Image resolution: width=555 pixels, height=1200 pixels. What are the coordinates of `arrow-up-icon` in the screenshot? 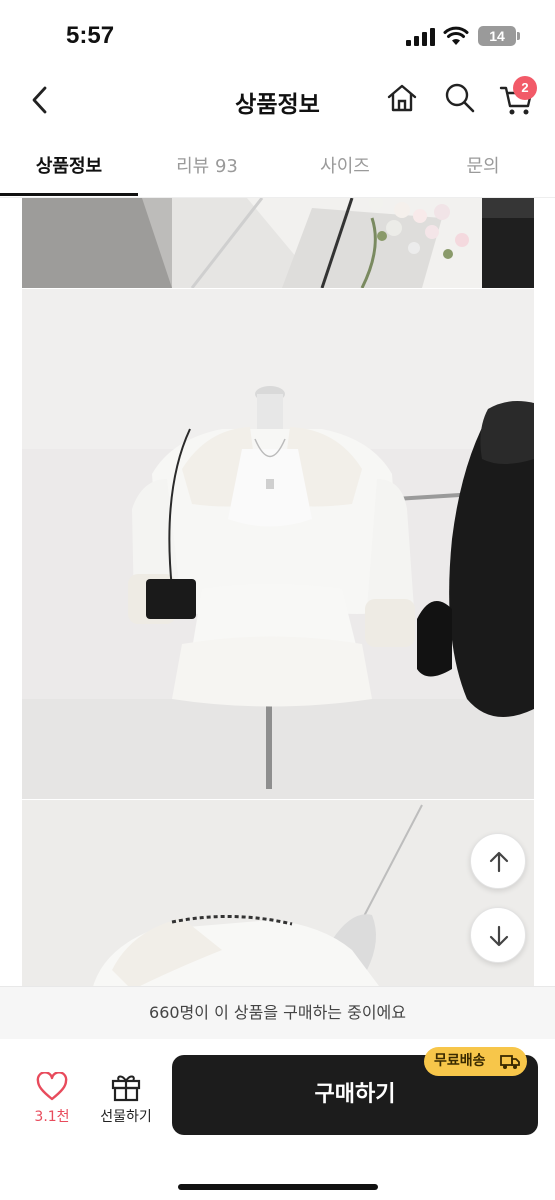 It's located at (499, 862).